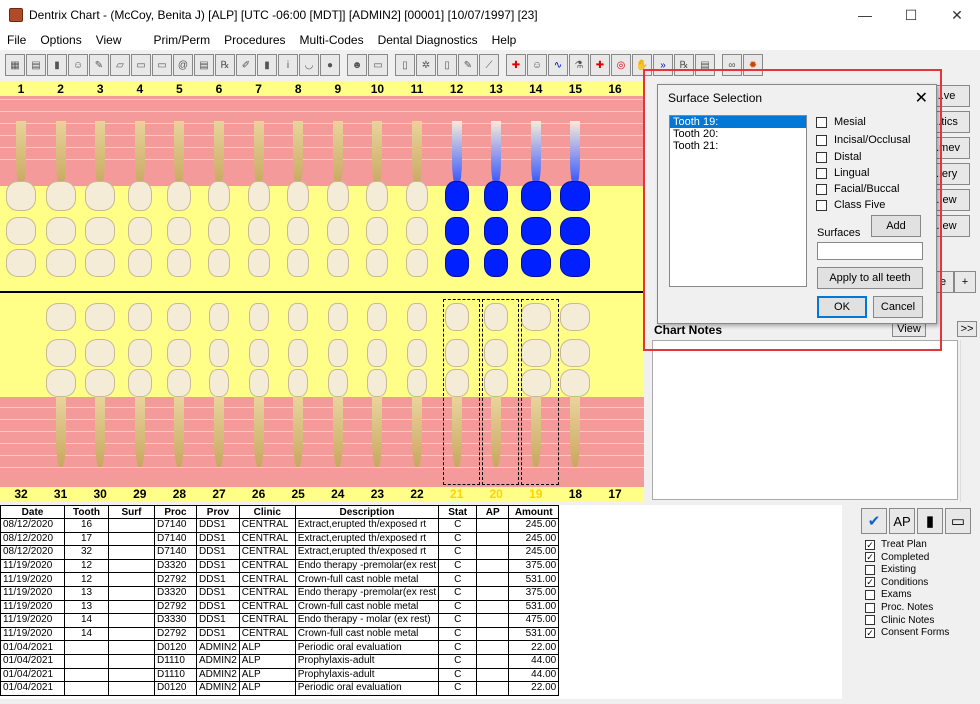 This screenshot has height=704, width=980. Describe the element at coordinates (219, 494) in the screenshot. I see `lower-tooth-number: 27` at that location.